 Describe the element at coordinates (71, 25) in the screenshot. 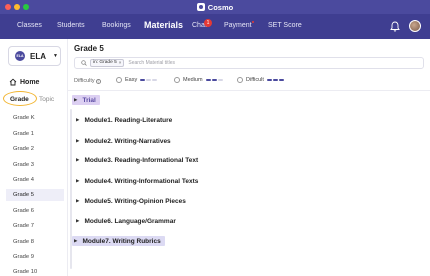

I see `nav-students: Students` at that location.